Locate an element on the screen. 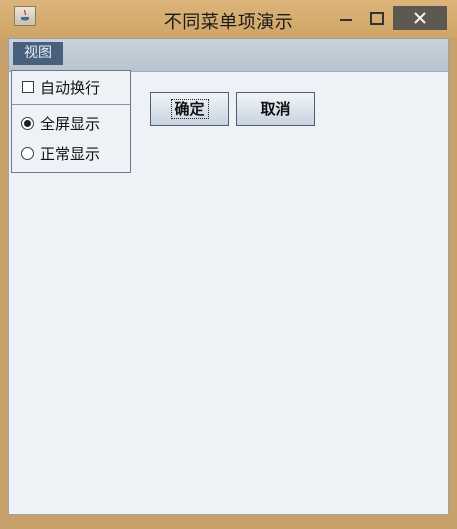  title-bar: 不同菜单项演示 is located at coordinates (228, 19).